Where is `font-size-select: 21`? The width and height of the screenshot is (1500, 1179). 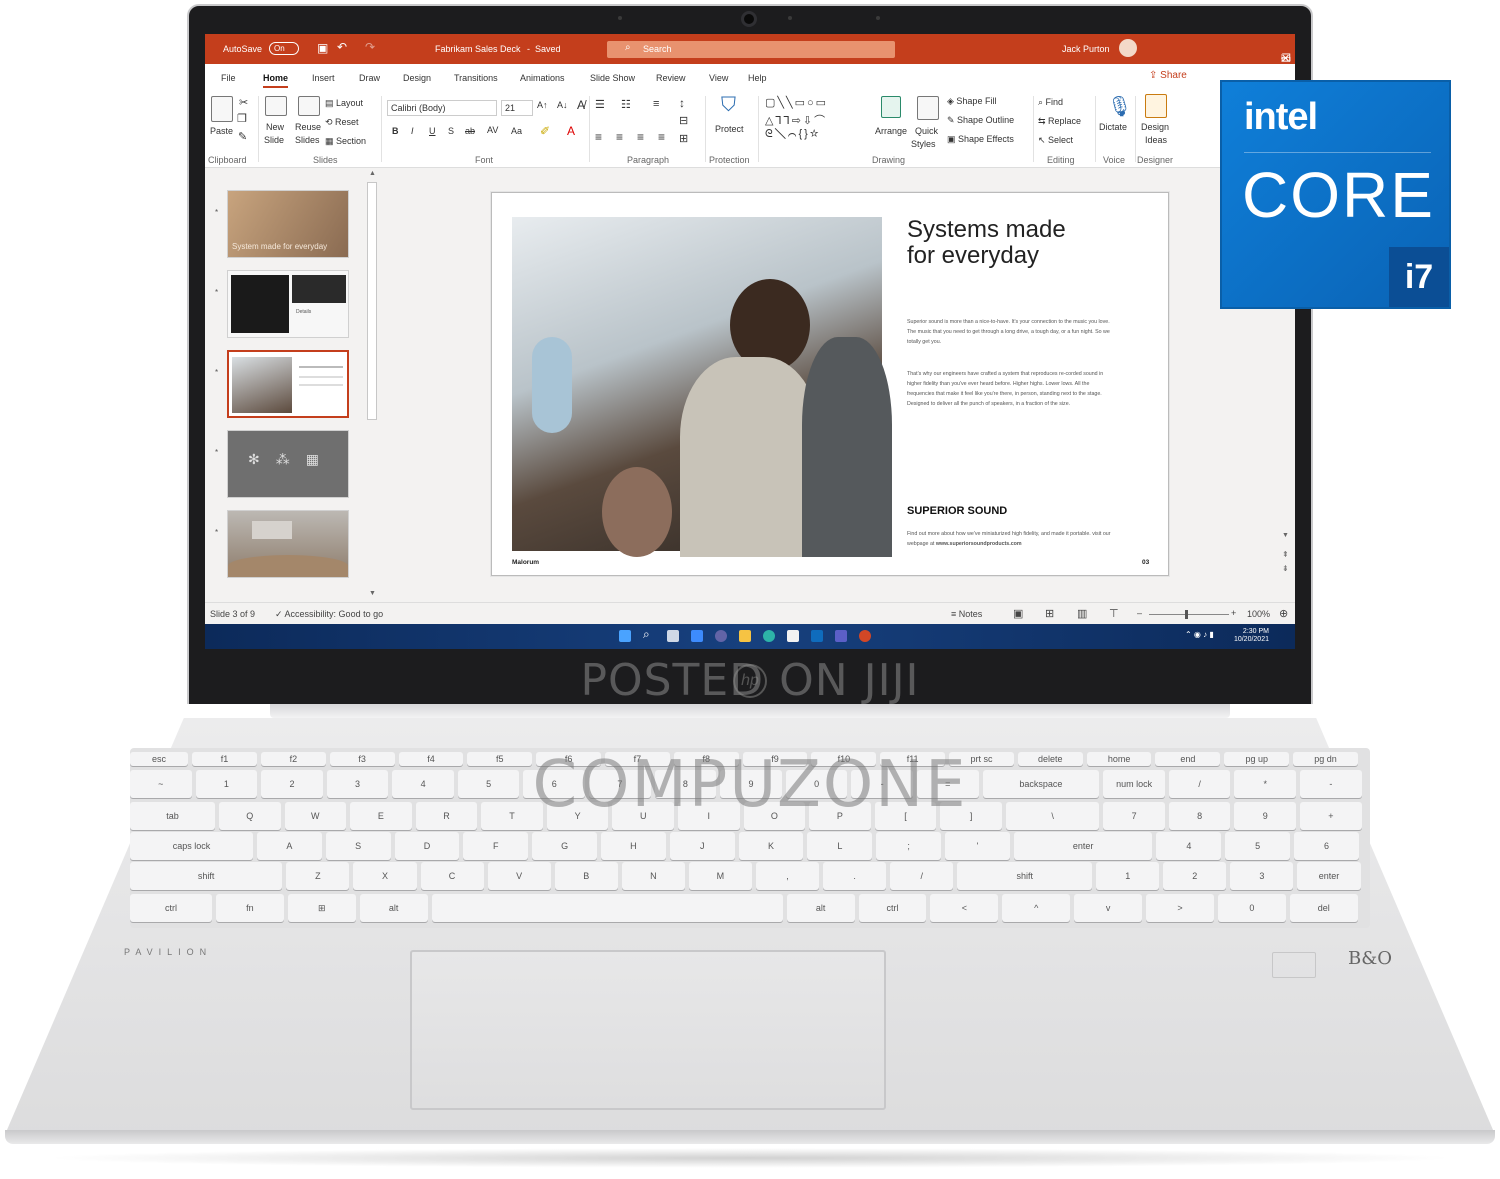 font-size-select: 21 is located at coordinates (517, 108).